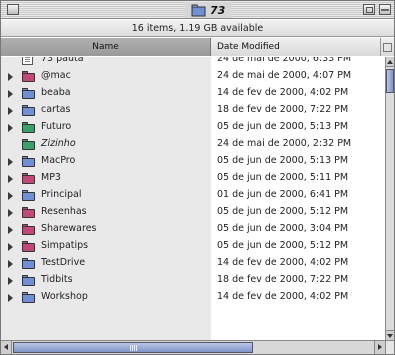 The image size is (395, 355). What do you see at coordinates (56, 92) in the screenshot?
I see `item-name: beaba` at bounding box center [56, 92].